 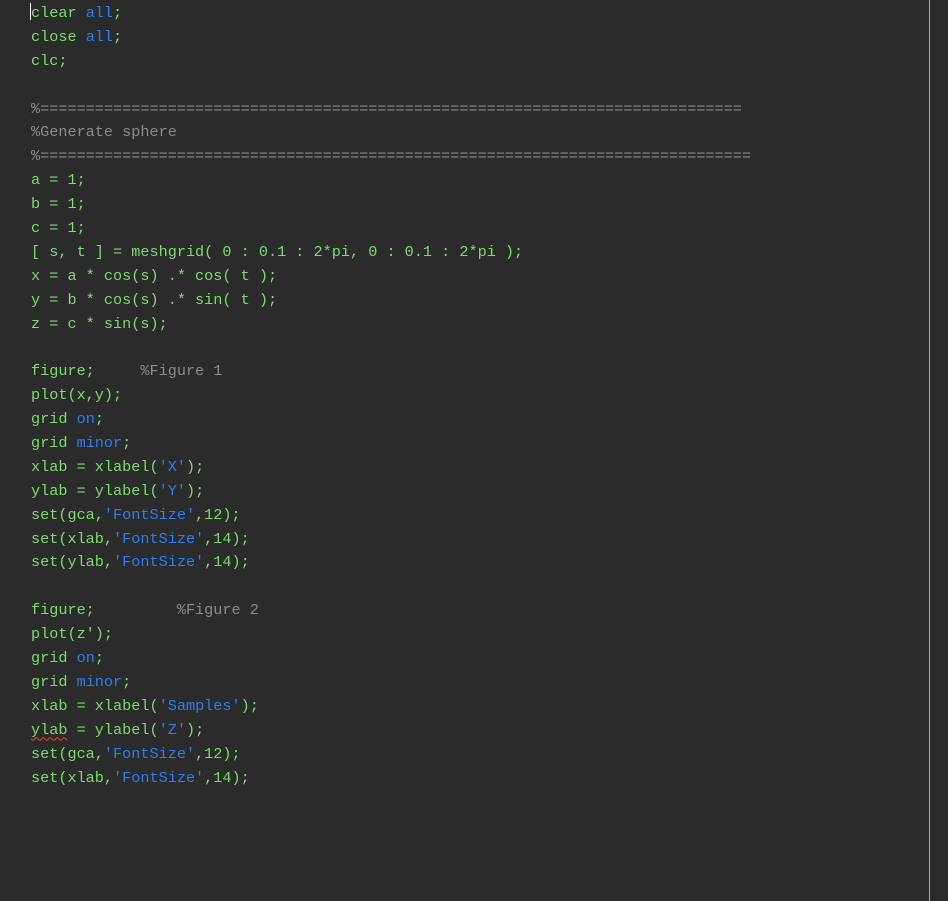 I want to click on code-line: plot(x,y);, so click(x=489, y=396).